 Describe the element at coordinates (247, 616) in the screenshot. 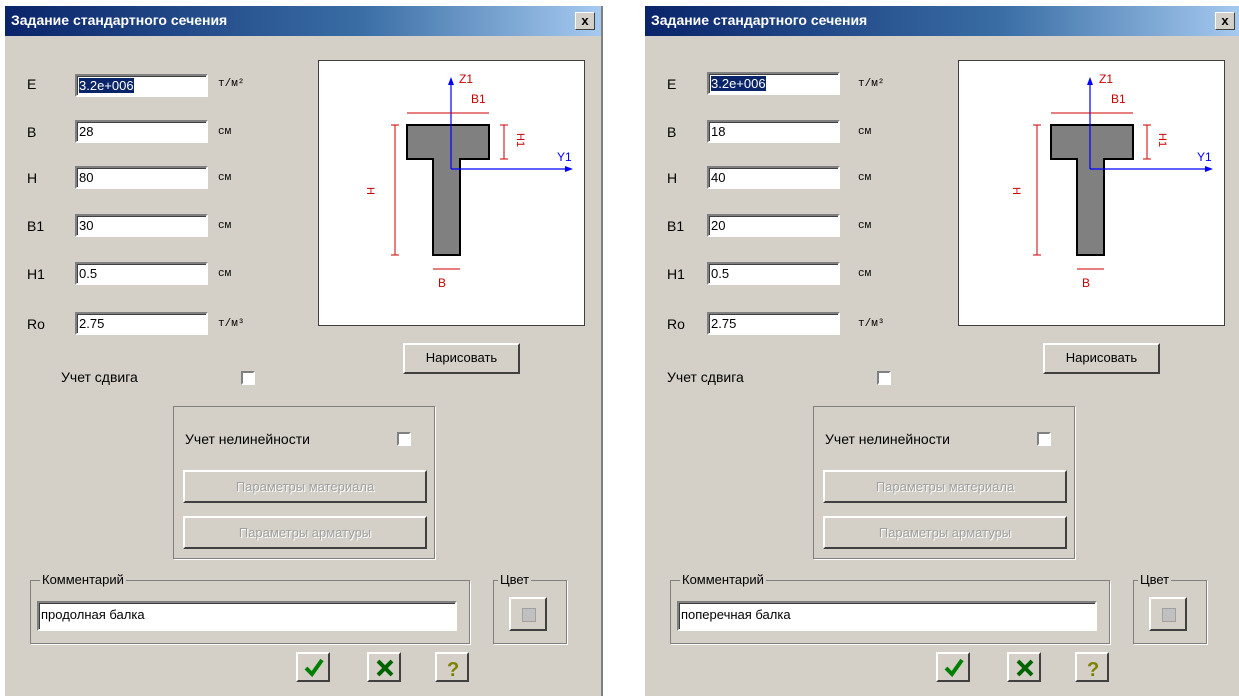

I see `comment-field: продолная балка` at that location.